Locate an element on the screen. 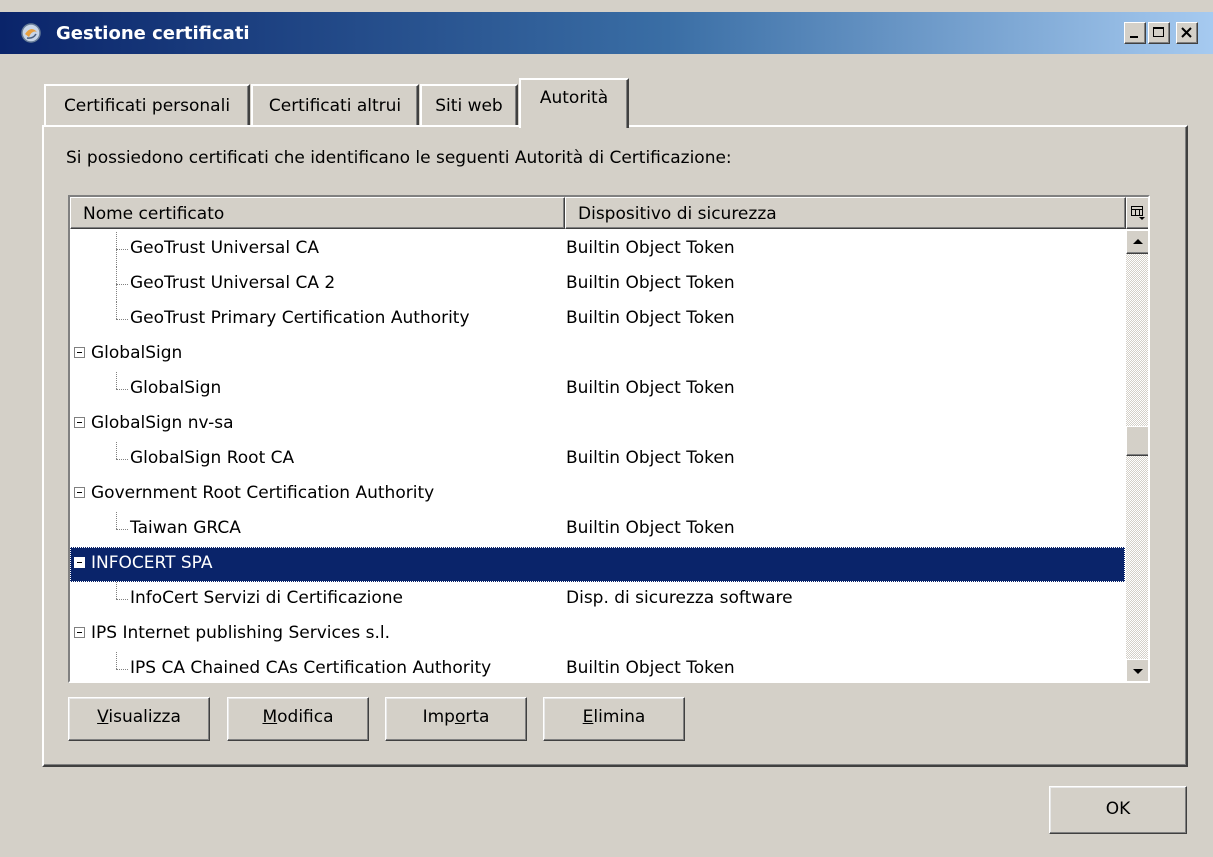 The width and height of the screenshot is (1213, 857). arrow-down-icon is located at coordinates (1138, 671).